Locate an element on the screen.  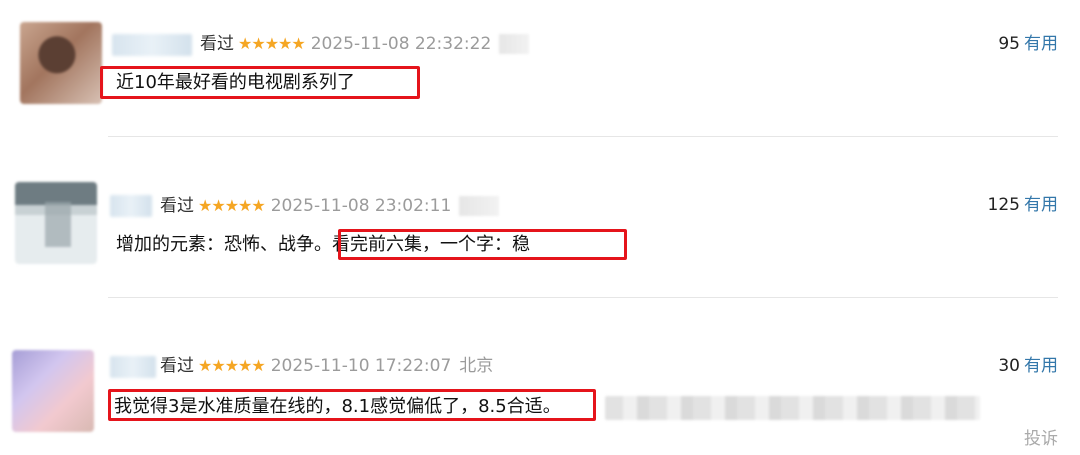
username-blurred is located at coordinates (133, 367).